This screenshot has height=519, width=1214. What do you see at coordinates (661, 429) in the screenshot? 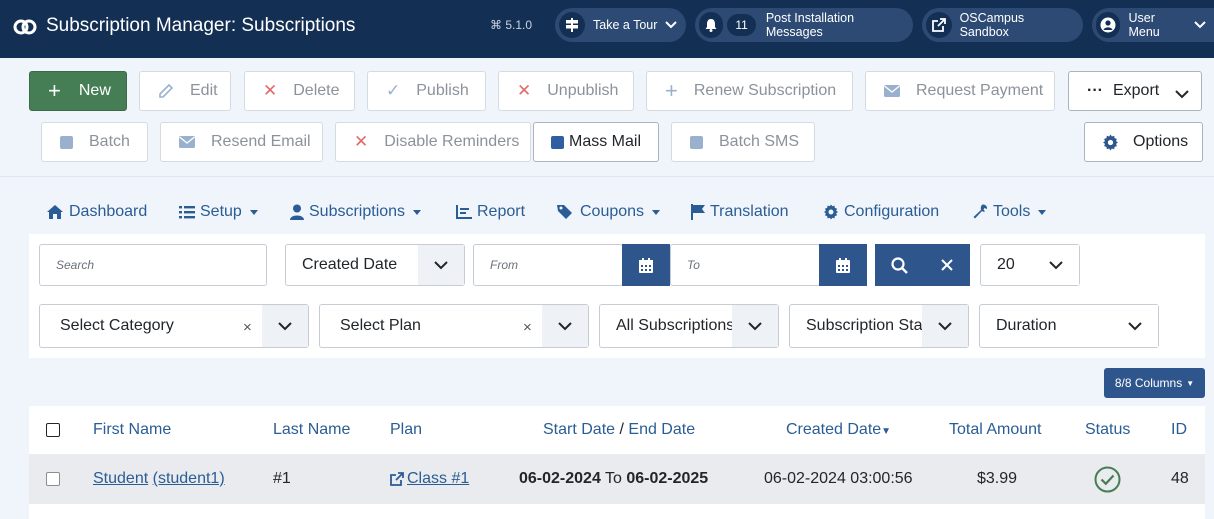
I see `col-end-date: End Date` at bounding box center [661, 429].